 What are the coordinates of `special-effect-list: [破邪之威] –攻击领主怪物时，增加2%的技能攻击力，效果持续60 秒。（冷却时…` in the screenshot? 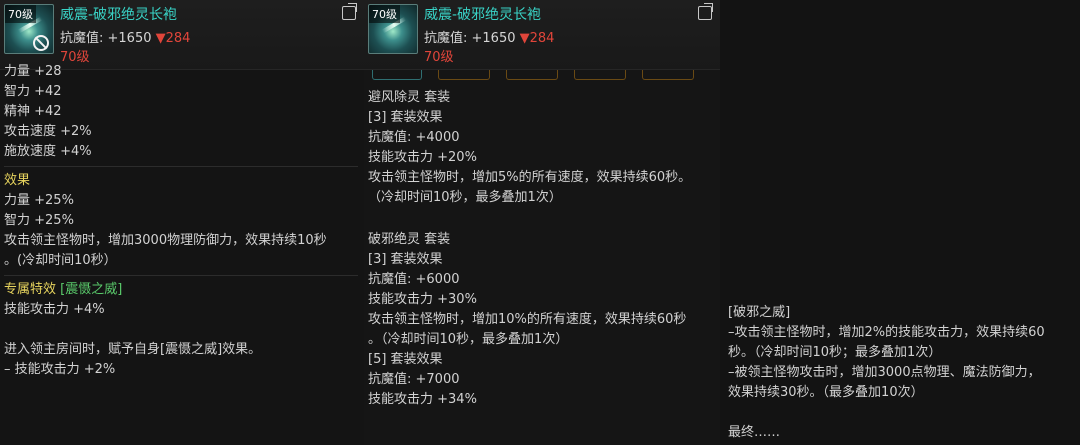 It's located at (901, 373).